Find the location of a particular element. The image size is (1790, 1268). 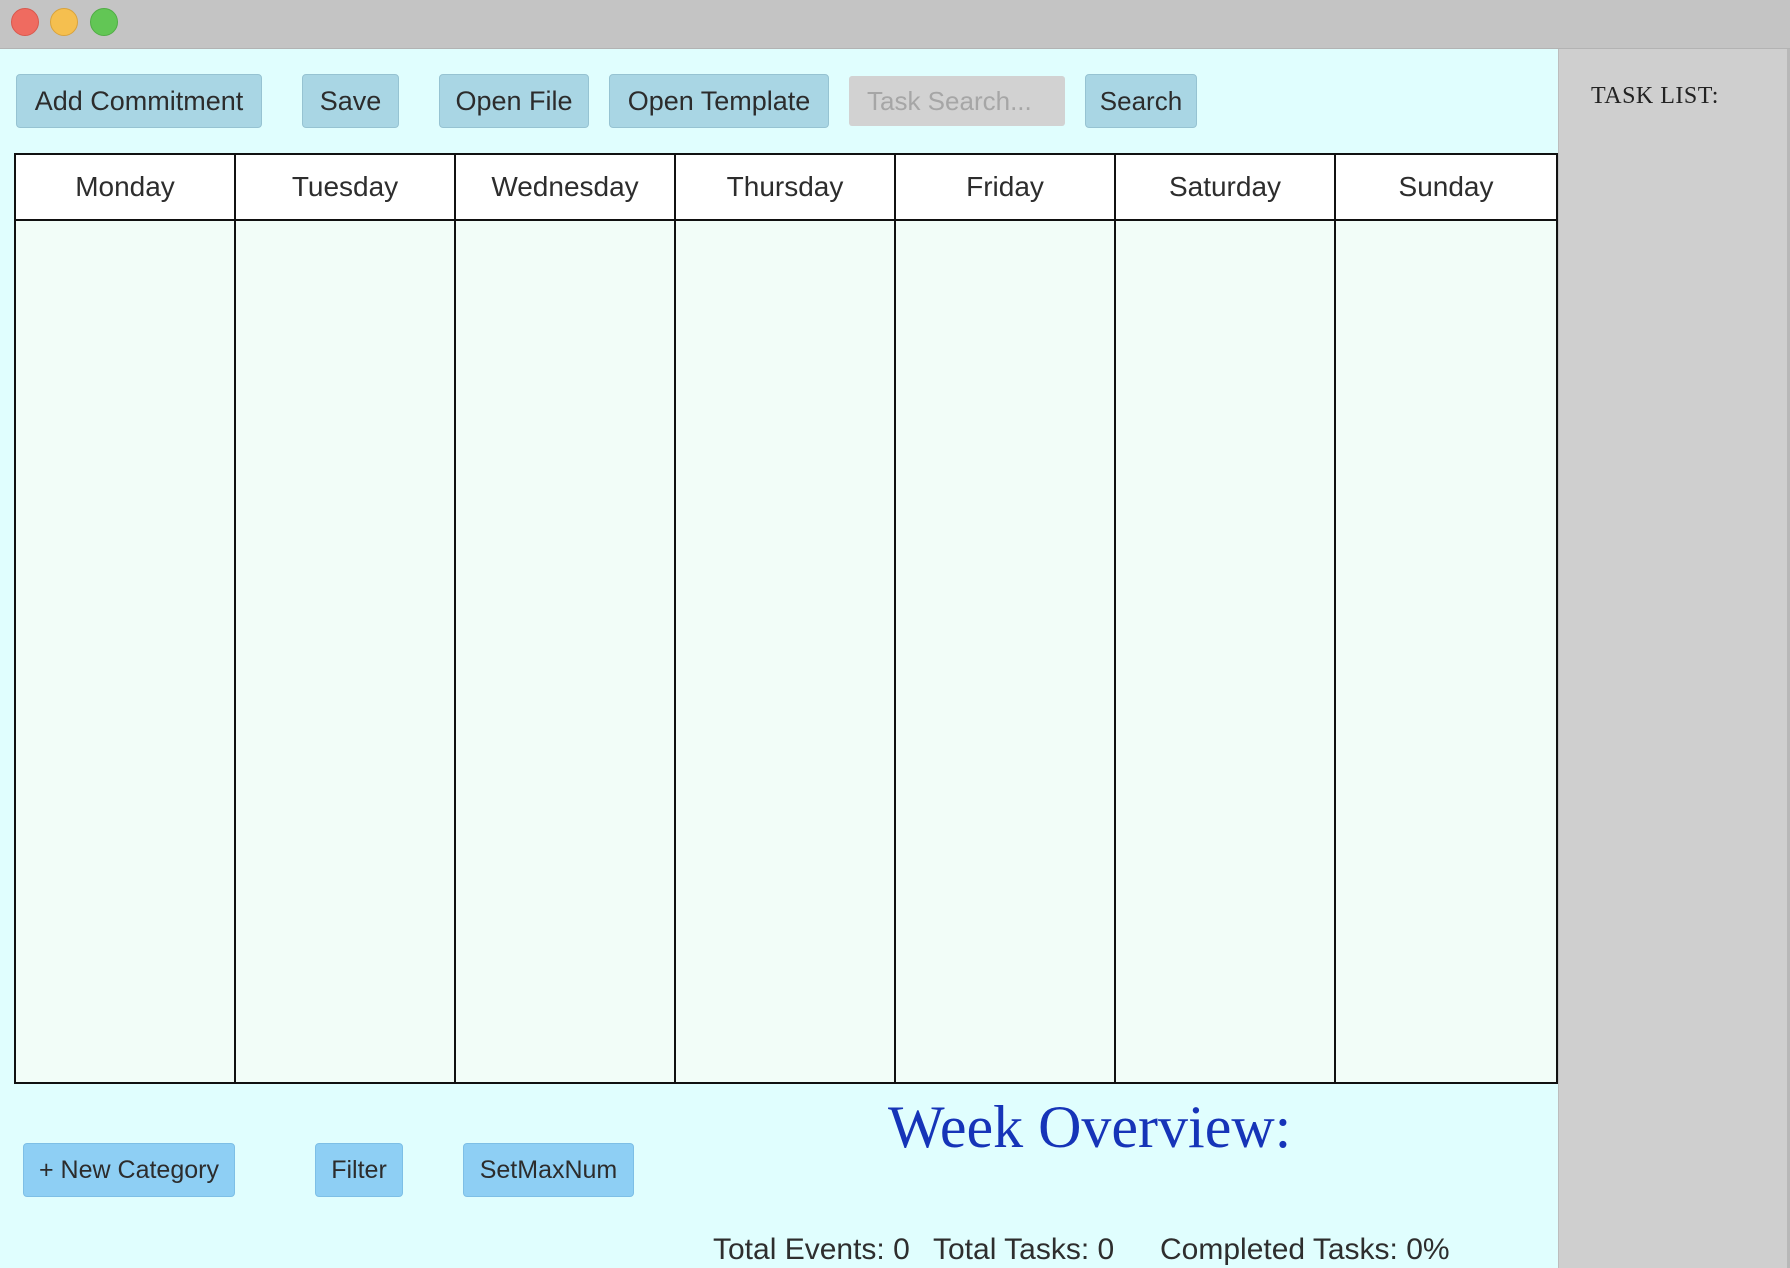

total-tasks-stat: Total Tasks: 0 is located at coordinates (1024, 1249).